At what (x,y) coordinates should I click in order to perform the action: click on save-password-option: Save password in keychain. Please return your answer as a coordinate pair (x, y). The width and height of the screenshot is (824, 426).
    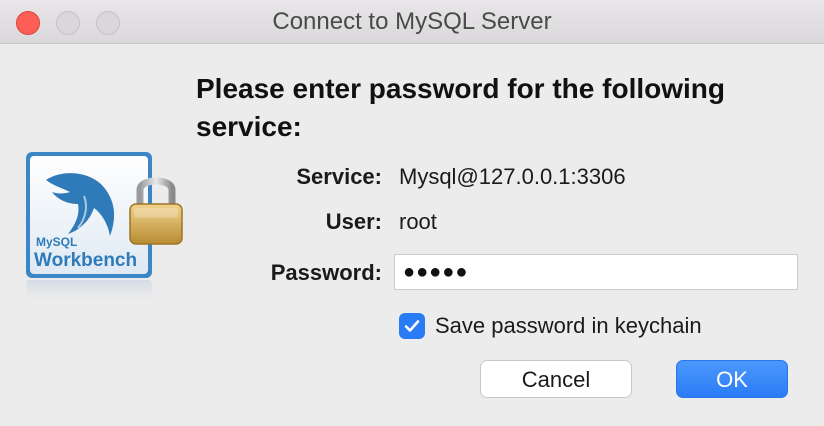
    Looking at the image, I should click on (550, 326).